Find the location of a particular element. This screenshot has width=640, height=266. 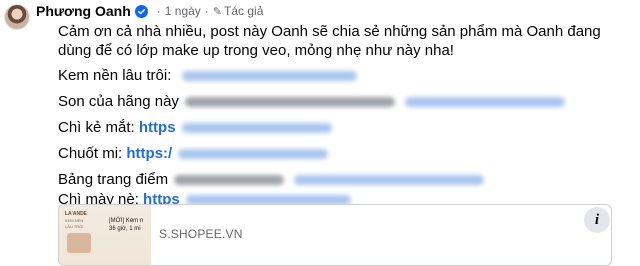

product-link: https:/ is located at coordinates (149, 153).